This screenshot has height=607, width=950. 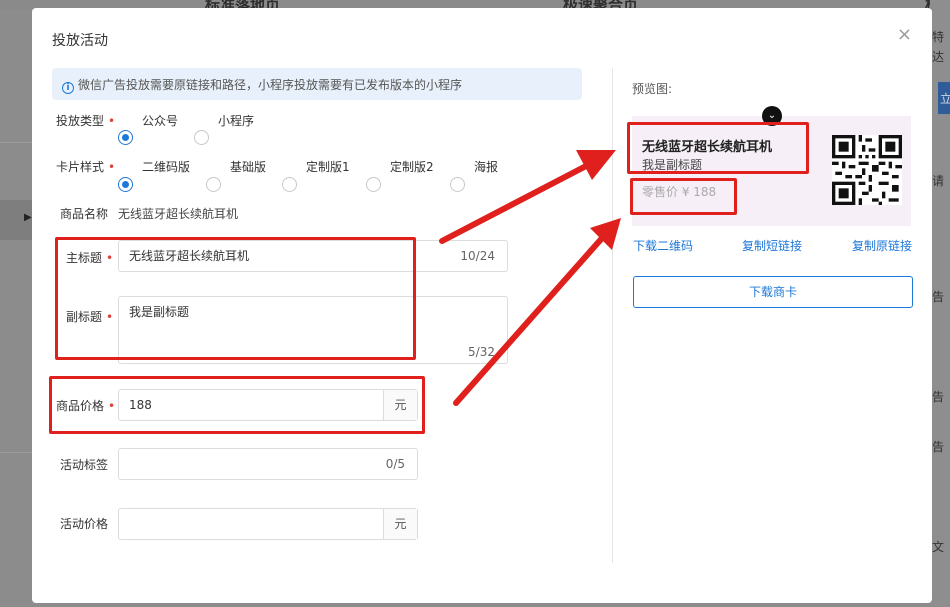 What do you see at coordinates (86, 167) in the screenshot?
I see `card-style-label: 卡片样式 •` at bounding box center [86, 167].